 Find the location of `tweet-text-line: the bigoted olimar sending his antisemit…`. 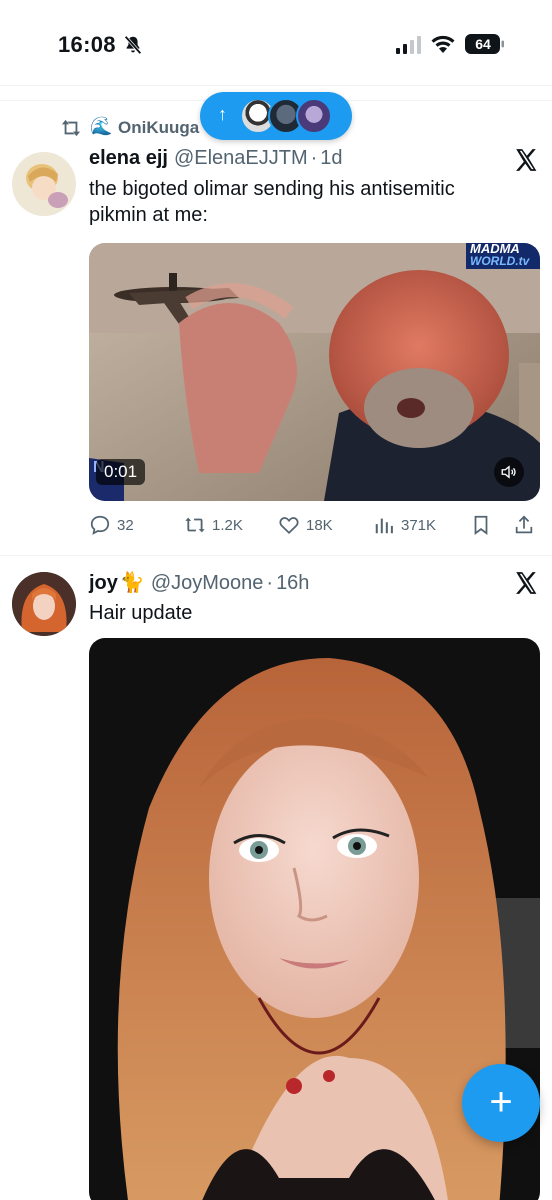

tweet-text-line: the bigoted olimar sending his antisemit… is located at coordinates (272, 189).